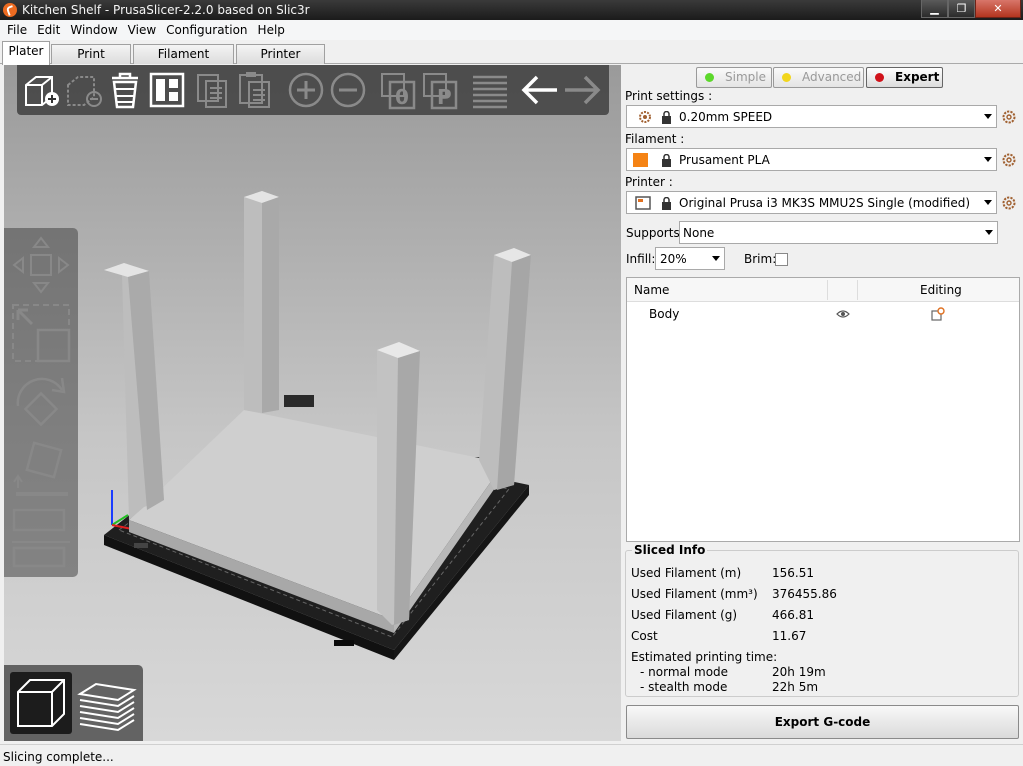 The height and width of the screenshot is (766, 1023). Describe the element at coordinates (645, 117) in the screenshot. I see `print-settings-icon` at that location.